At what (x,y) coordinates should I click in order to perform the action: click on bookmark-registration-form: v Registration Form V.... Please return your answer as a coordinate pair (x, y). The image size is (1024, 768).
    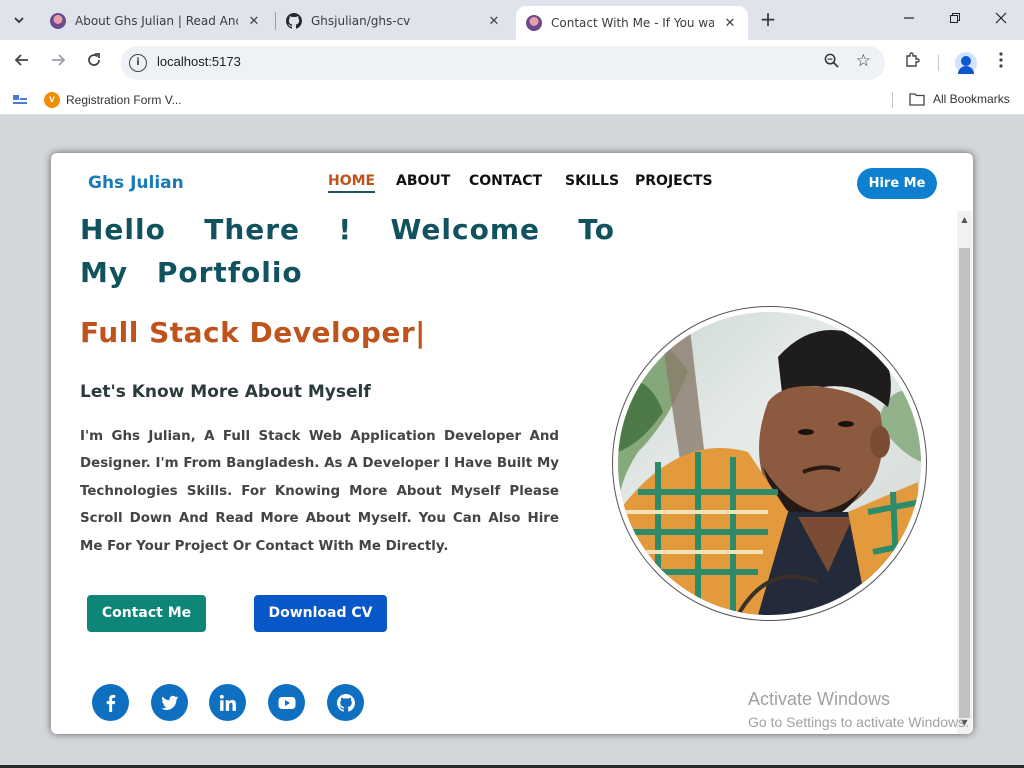
    Looking at the image, I should click on (113, 100).